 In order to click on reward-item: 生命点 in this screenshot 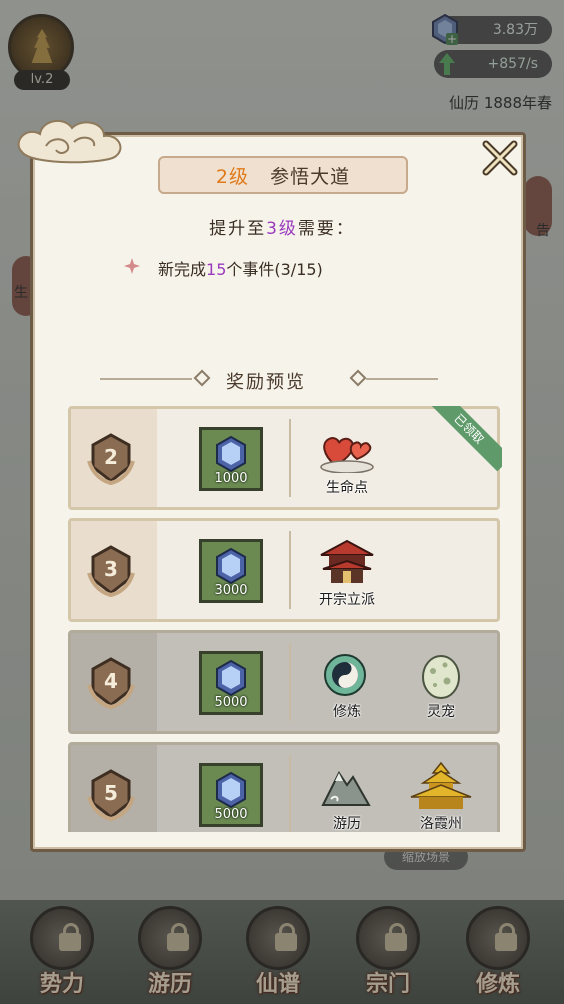, I will do `click(347, 460)`.